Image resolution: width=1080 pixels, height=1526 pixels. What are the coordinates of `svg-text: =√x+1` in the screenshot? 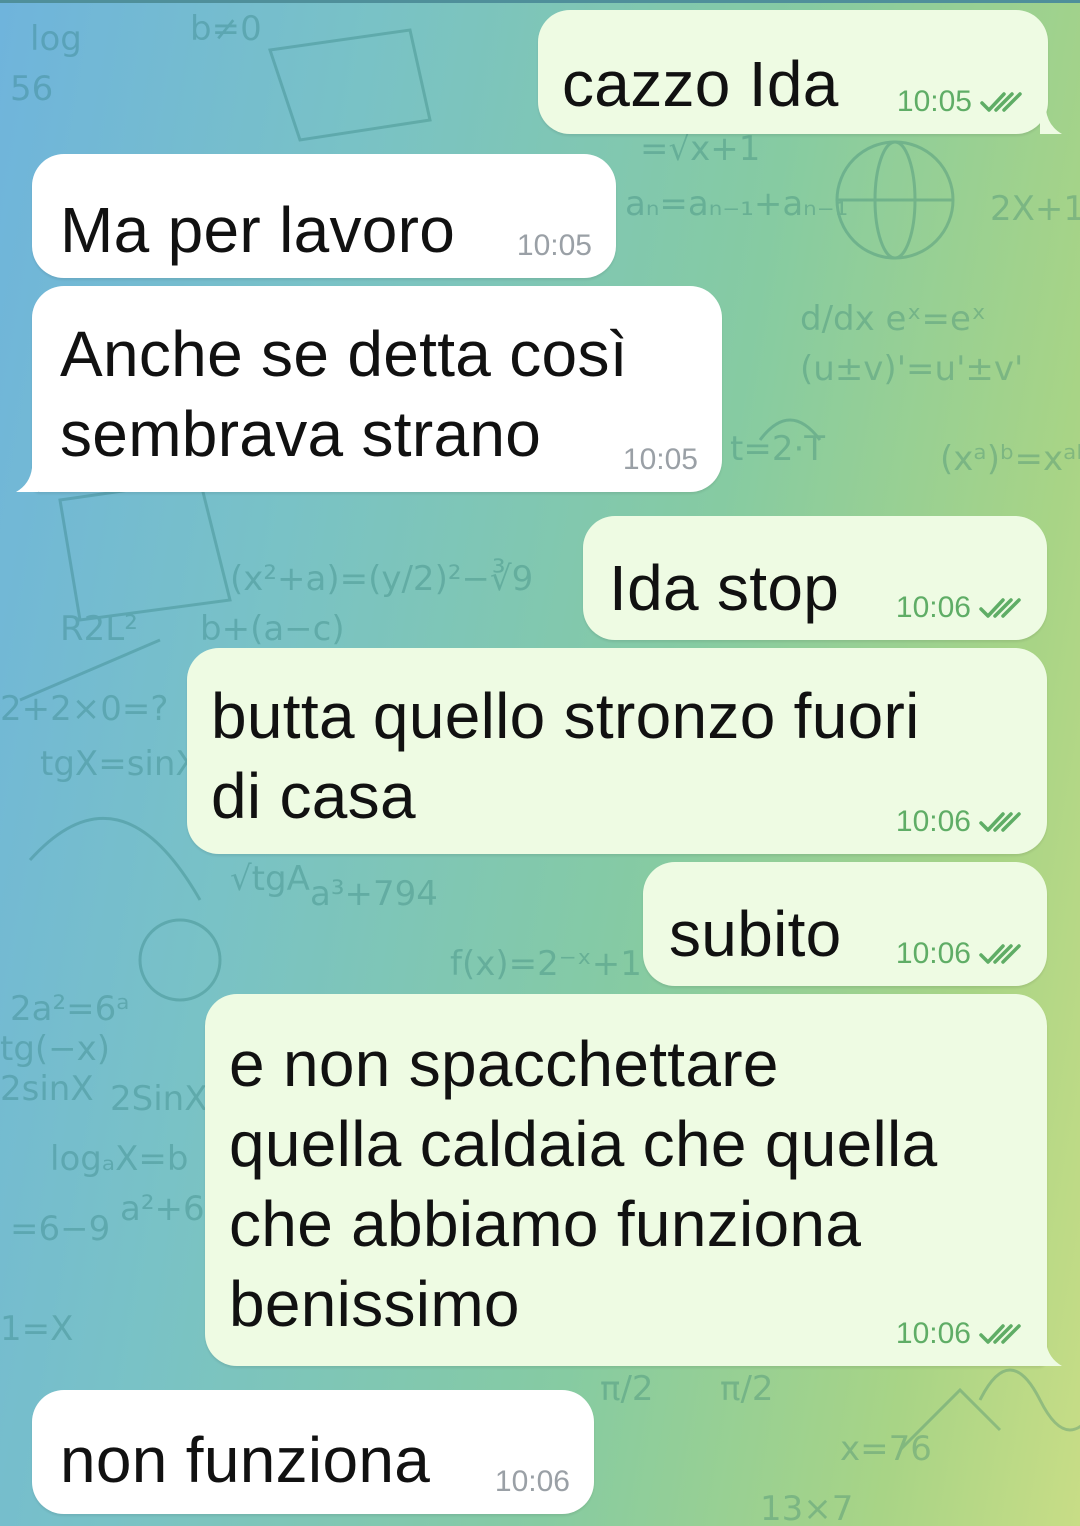 It's located at (700, 149).